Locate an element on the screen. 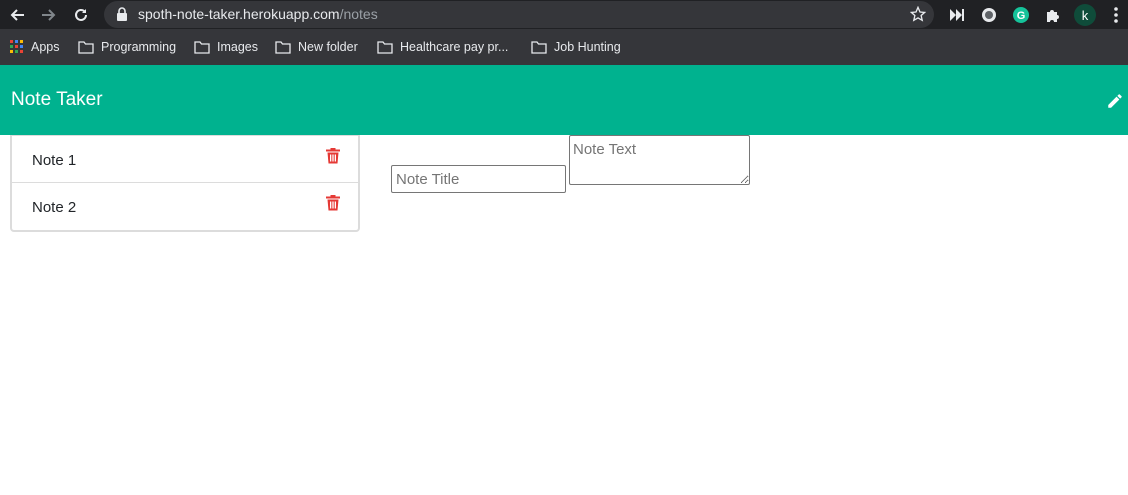  app-navbar: Note Taker is located at coordinates (564, 100).